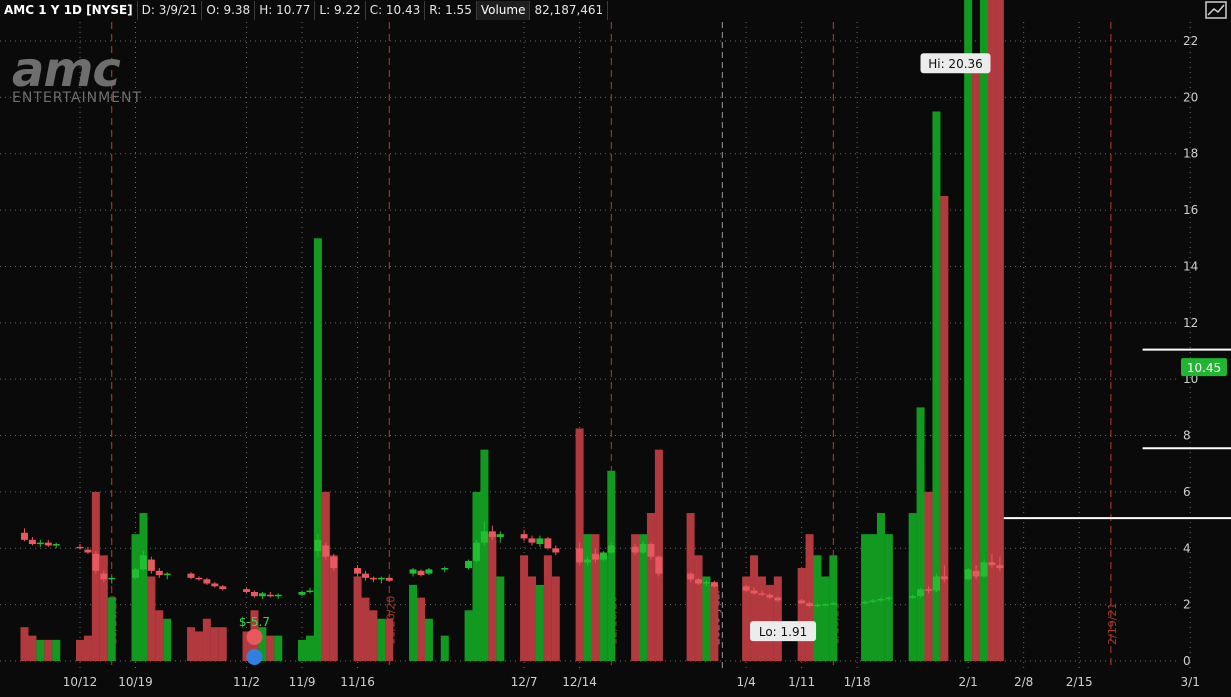 Image resolution: width=1231 pixels, height=697 pixels. Describe the element at coordinates (69, 10) in the screenshot. I see `symbol-label: AMC 1 Y 1D [NYSE]` at that location.